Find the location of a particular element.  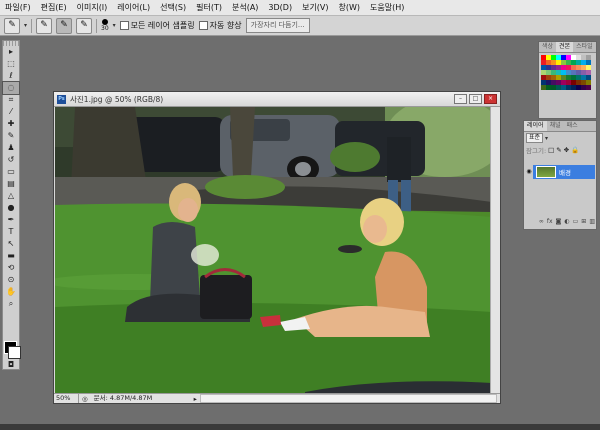

healing-brush-tool: ✚ is located at coordinates (11, 124).